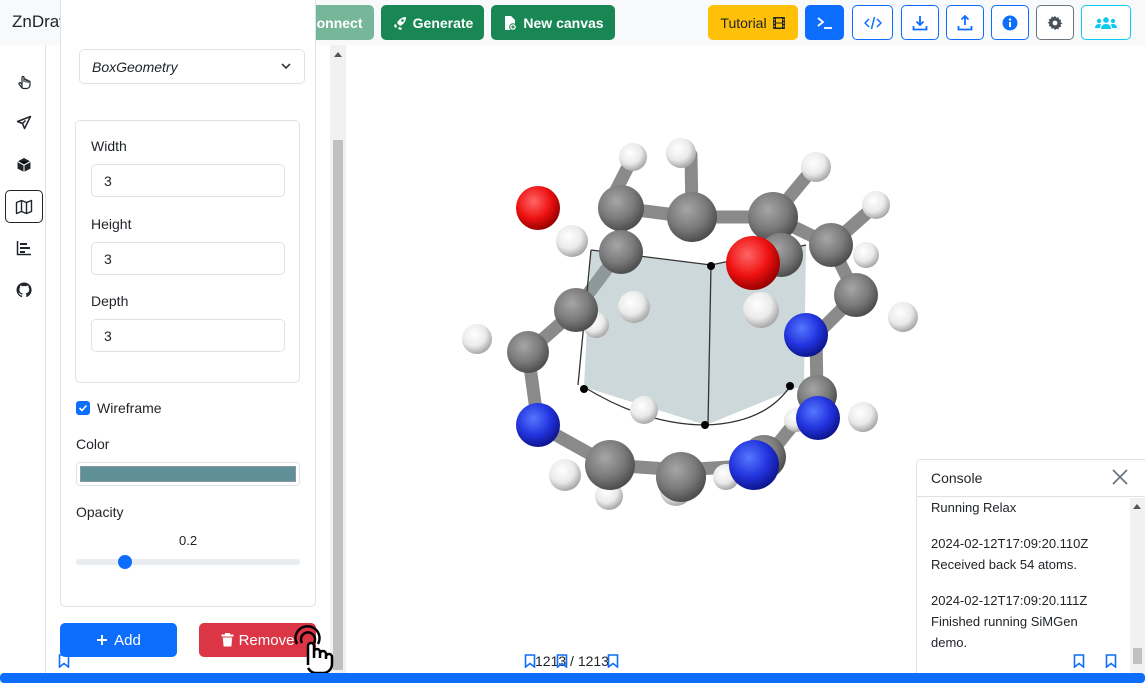 The width and height of the screenshot is (1145, 683). What do you see at coordinates (227, 640) in the screenshot?
I see `trash-icon` at bounding box center [227, 640].